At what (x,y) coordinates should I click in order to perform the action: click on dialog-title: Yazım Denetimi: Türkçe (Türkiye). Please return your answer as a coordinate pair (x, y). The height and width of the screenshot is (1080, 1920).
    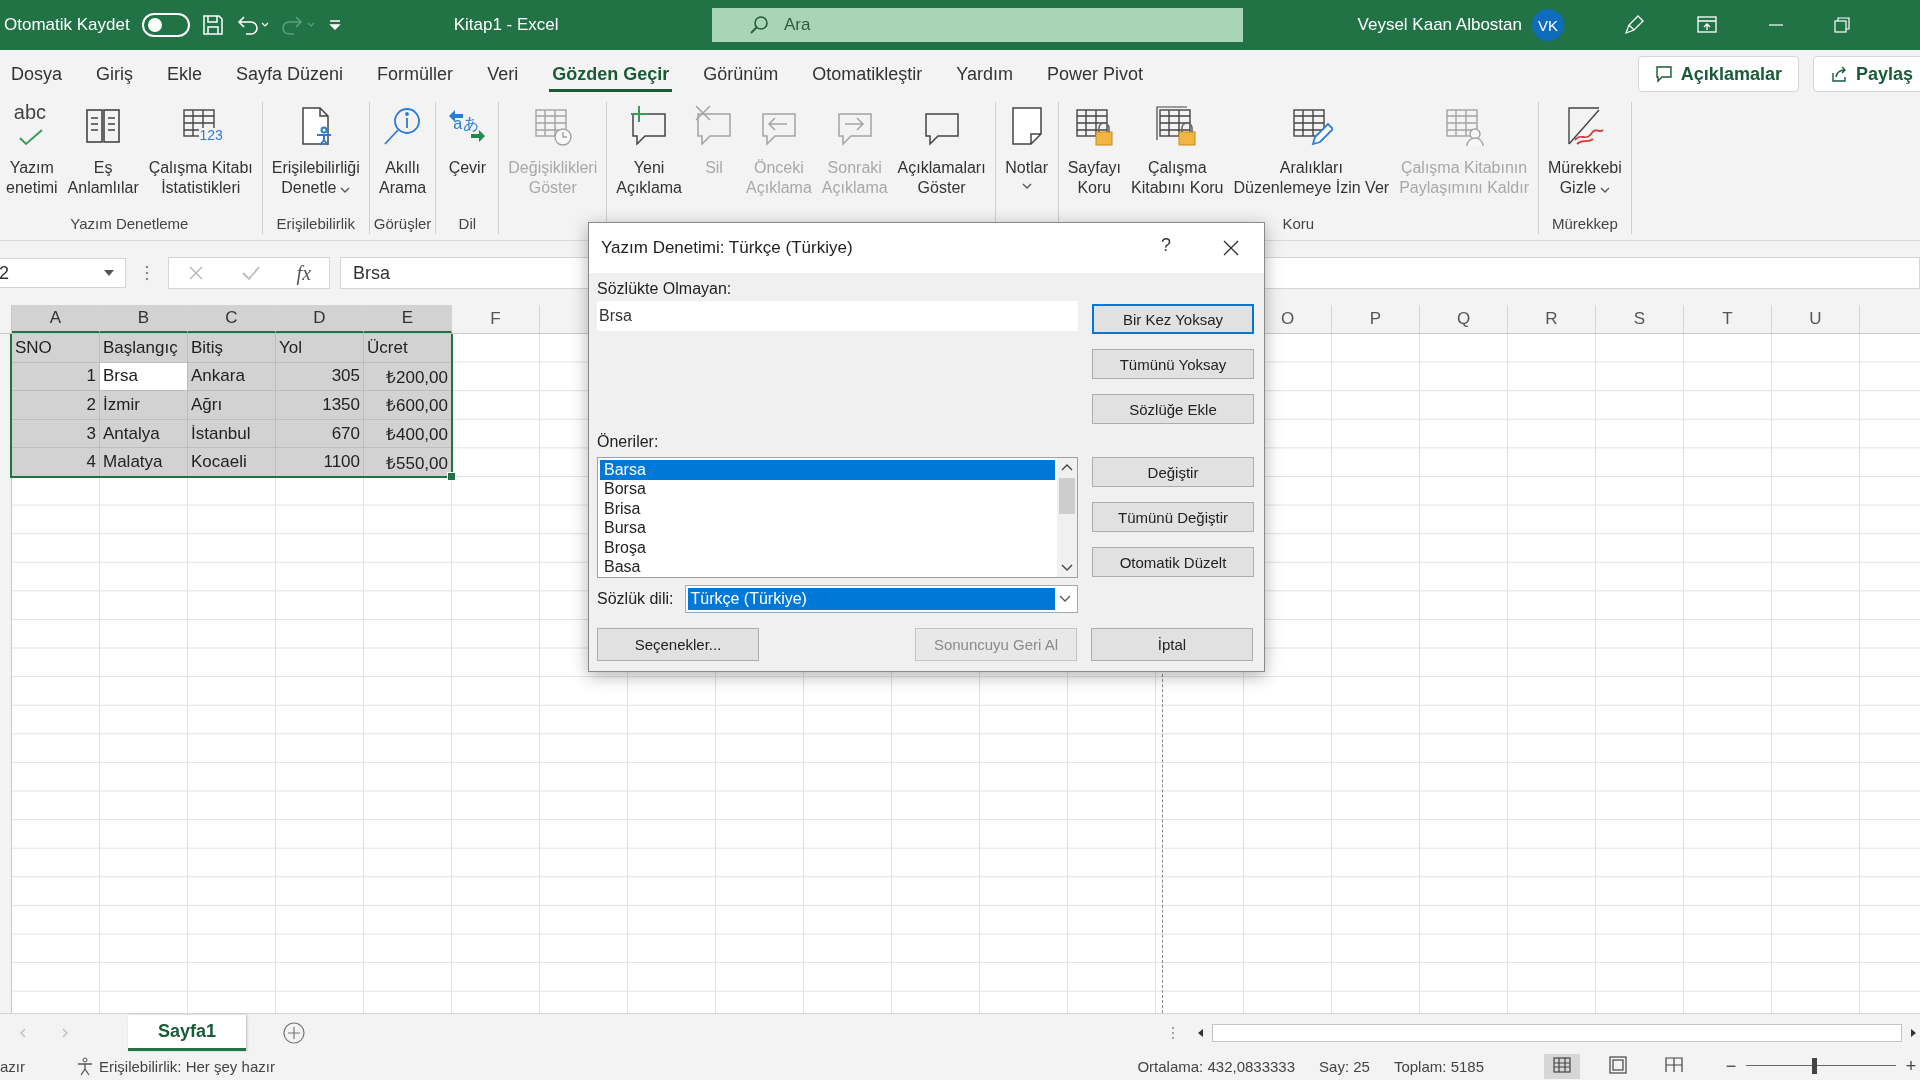
    Looking at the image, I should click on (727, 248).